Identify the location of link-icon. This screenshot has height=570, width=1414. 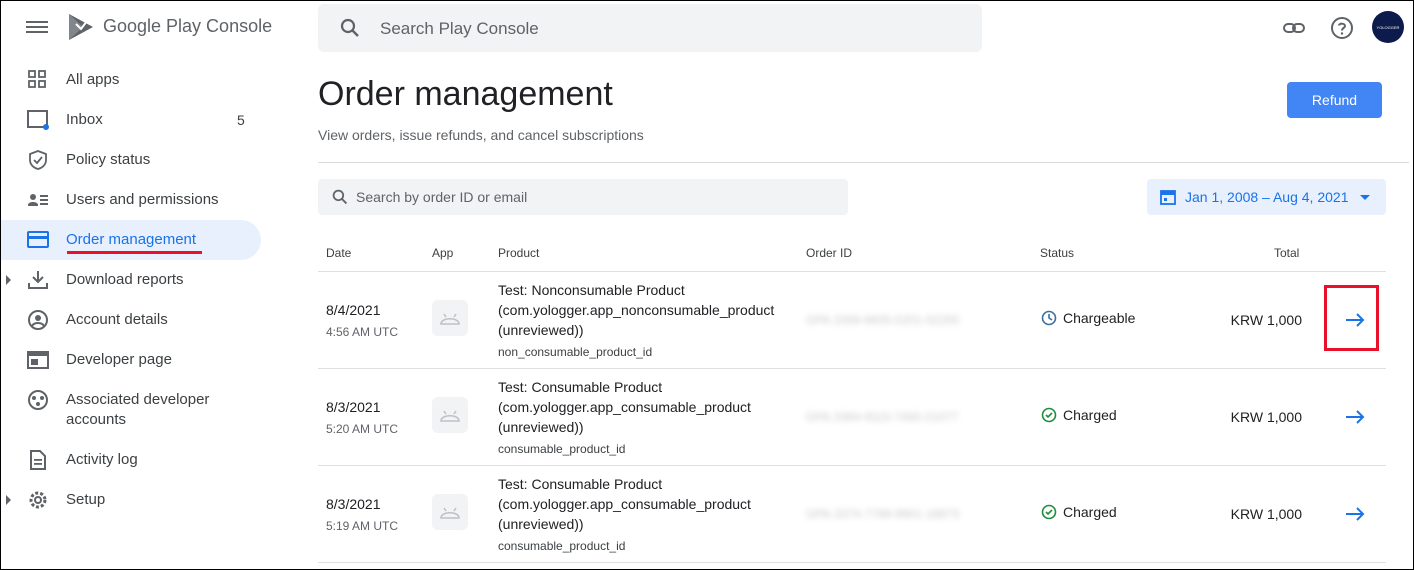
(1294, 28).